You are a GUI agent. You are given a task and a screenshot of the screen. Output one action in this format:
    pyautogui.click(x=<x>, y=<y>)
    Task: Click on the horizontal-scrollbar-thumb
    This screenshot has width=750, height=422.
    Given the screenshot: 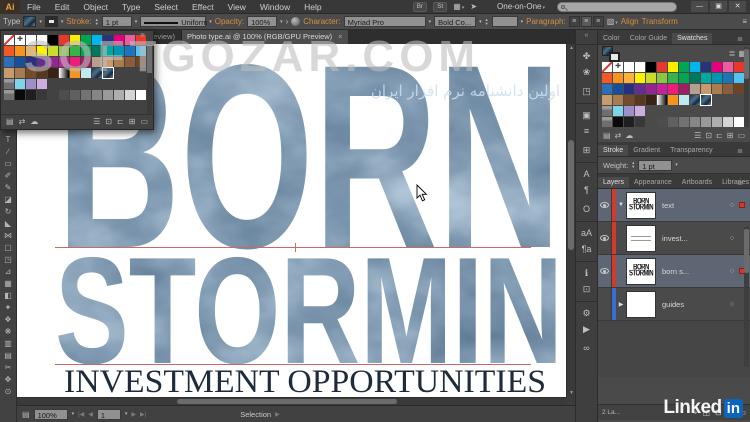 What is the action you would take?
    pyautogui.click(x=287, y=401)
    